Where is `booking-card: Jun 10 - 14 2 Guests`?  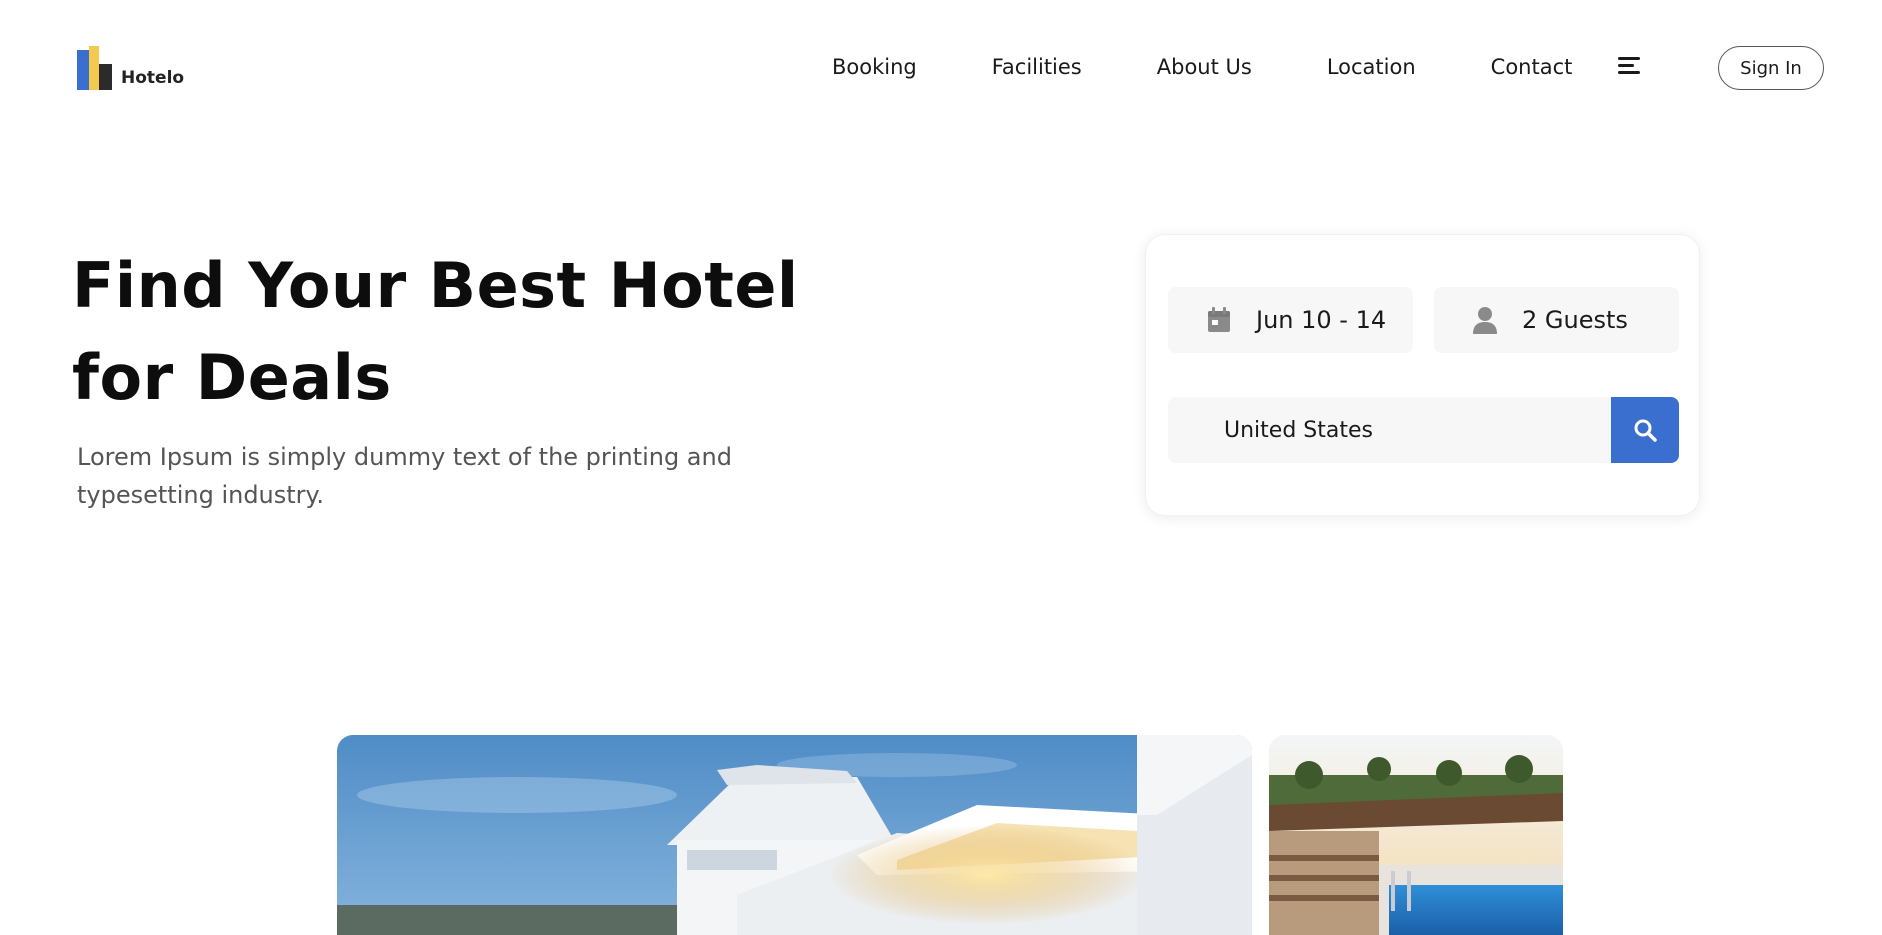 booking-card: Jun 10 - 14 2 Guests is located at coordinates (1422, 375).